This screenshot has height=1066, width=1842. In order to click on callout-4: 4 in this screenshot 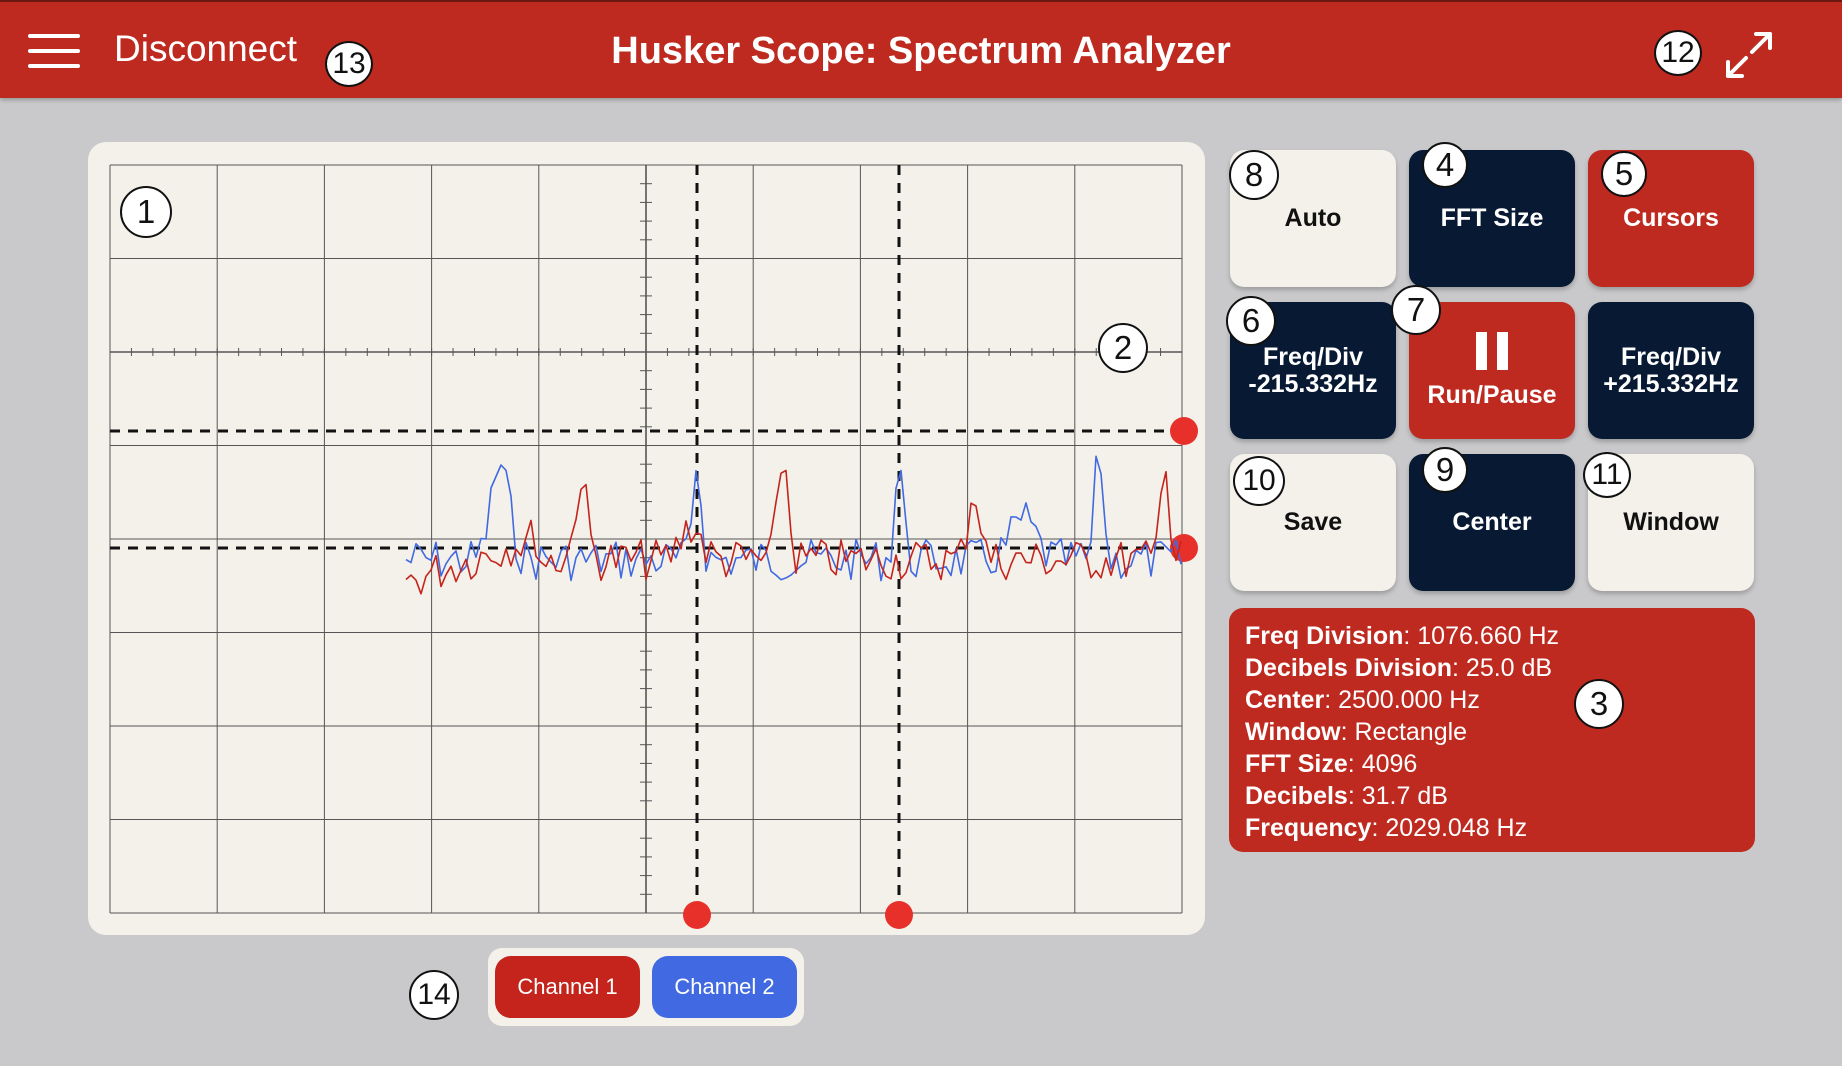, I will do `click(1445, 165)`.